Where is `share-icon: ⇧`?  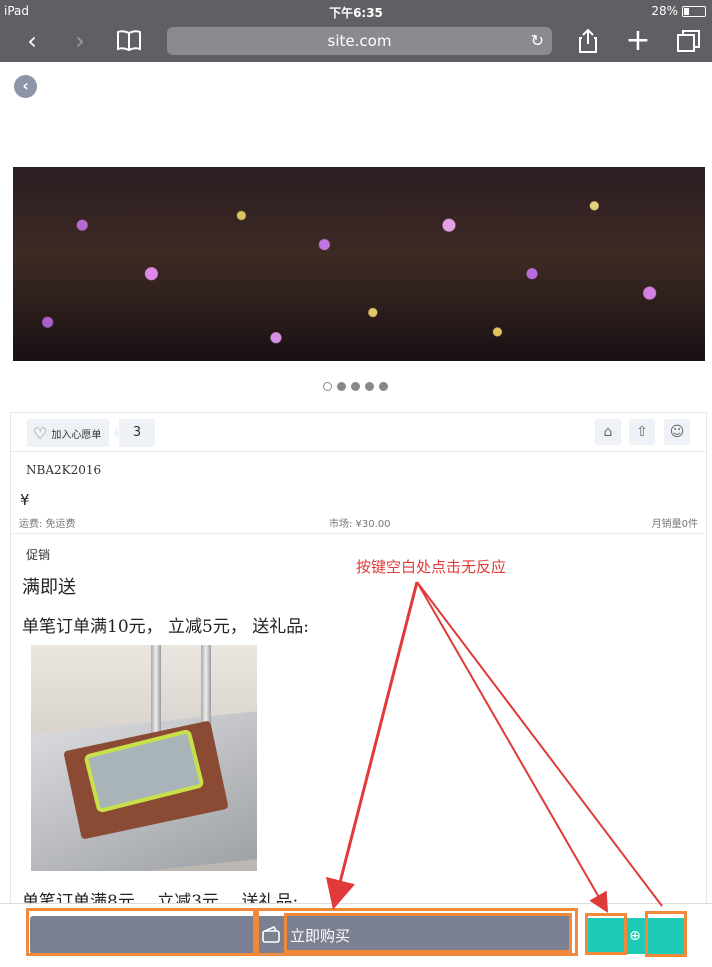
share-icon: ⇧ is located at coordinates (642, 432).